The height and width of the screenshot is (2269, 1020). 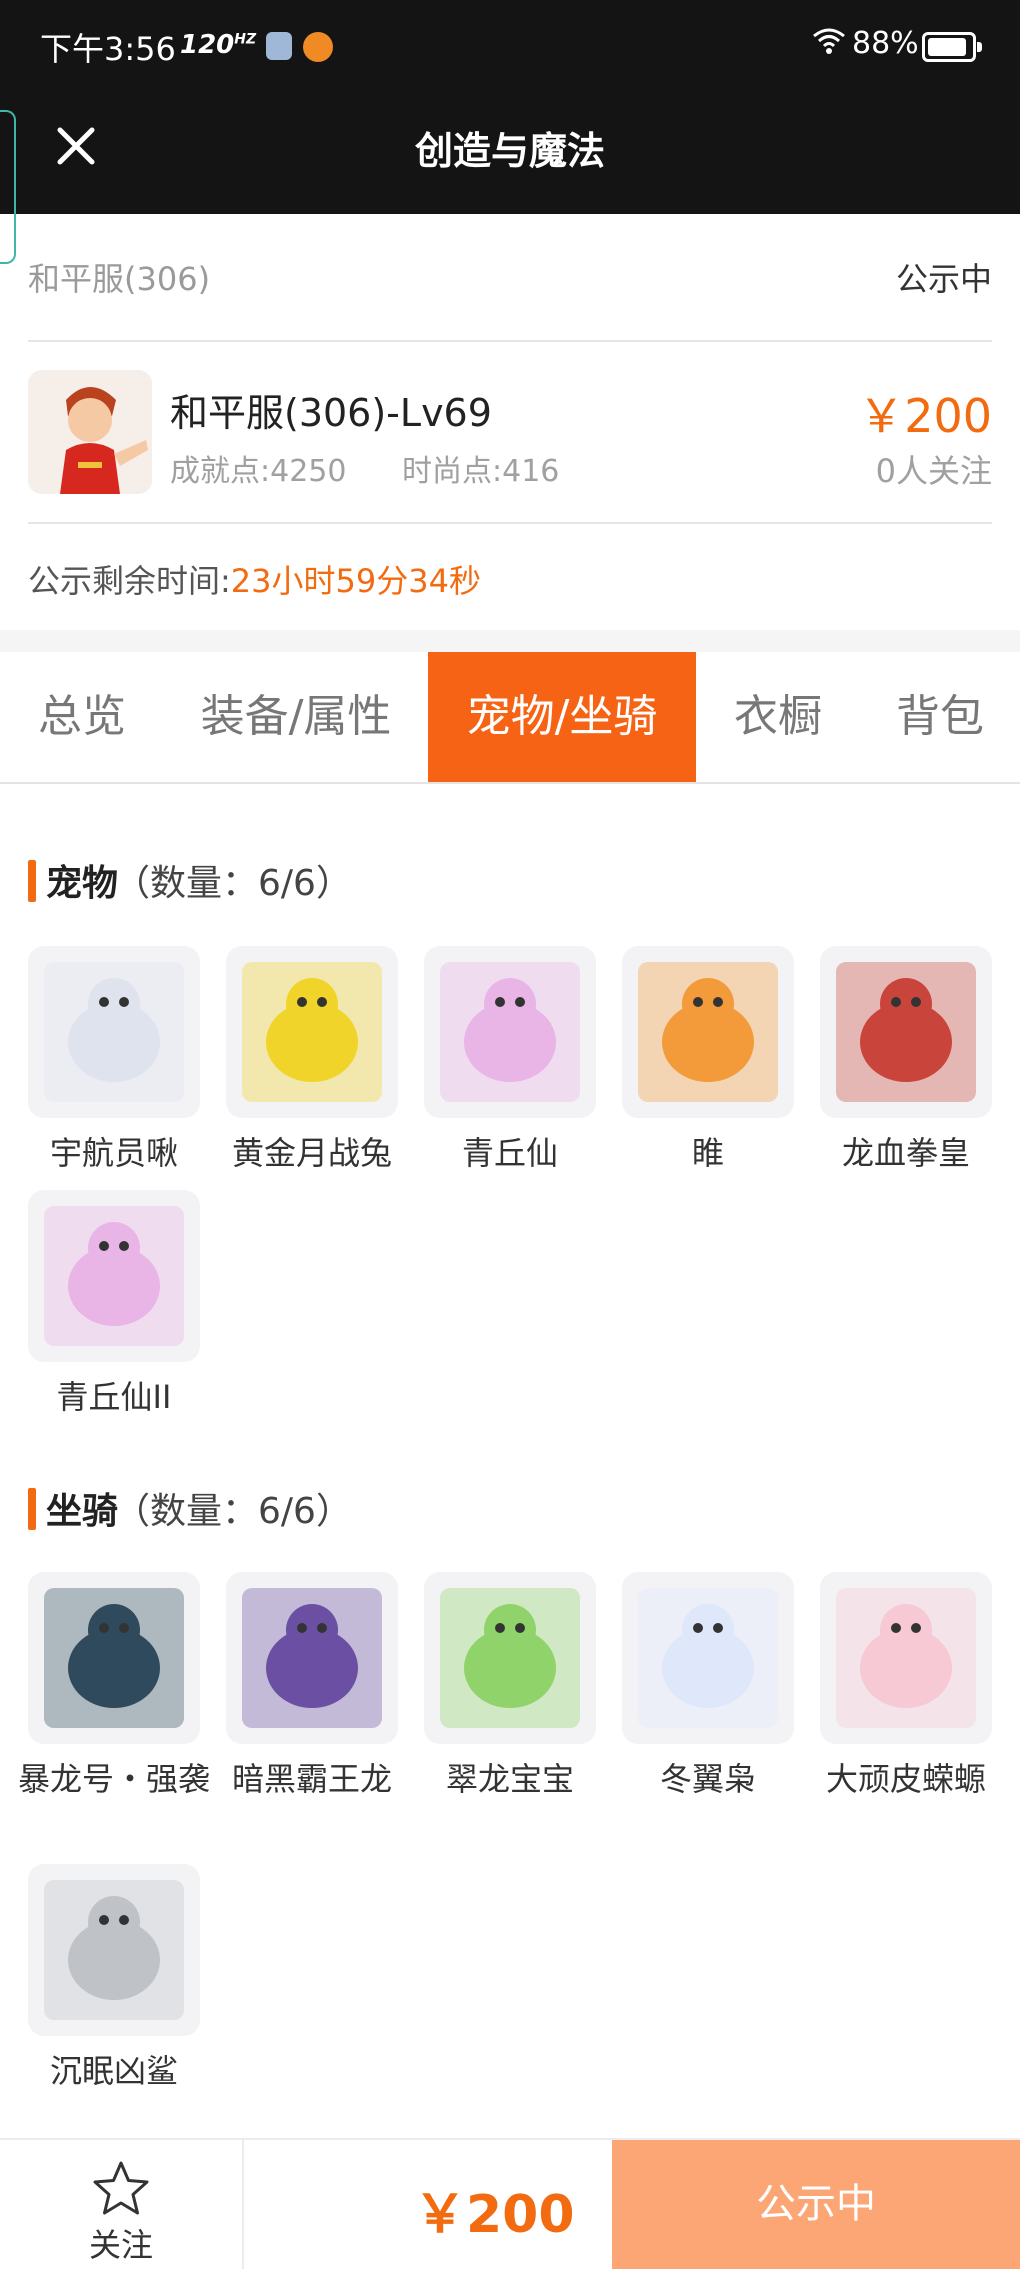 I want to click on item-name: 黄金月战兔, so click(x=311, y=1153).